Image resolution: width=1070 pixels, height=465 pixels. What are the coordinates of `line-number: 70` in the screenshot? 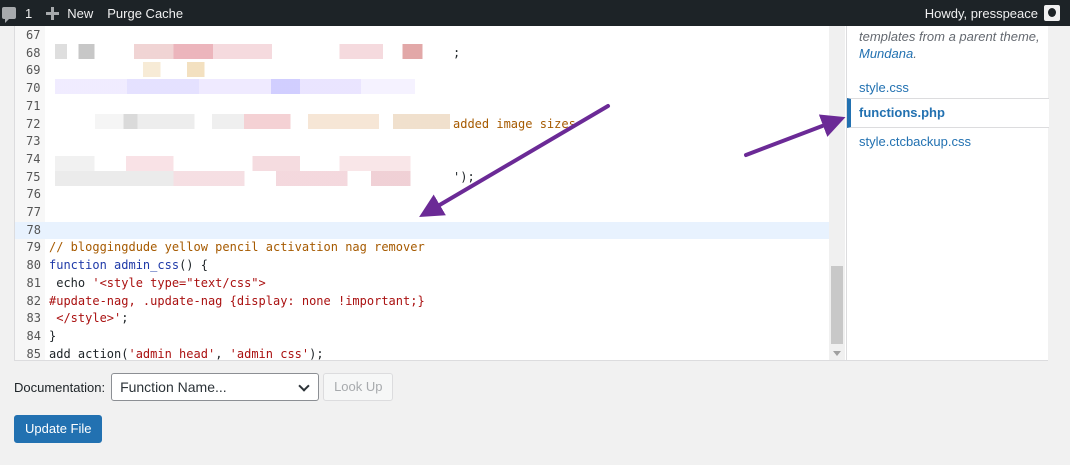 It's located at (33, 88).